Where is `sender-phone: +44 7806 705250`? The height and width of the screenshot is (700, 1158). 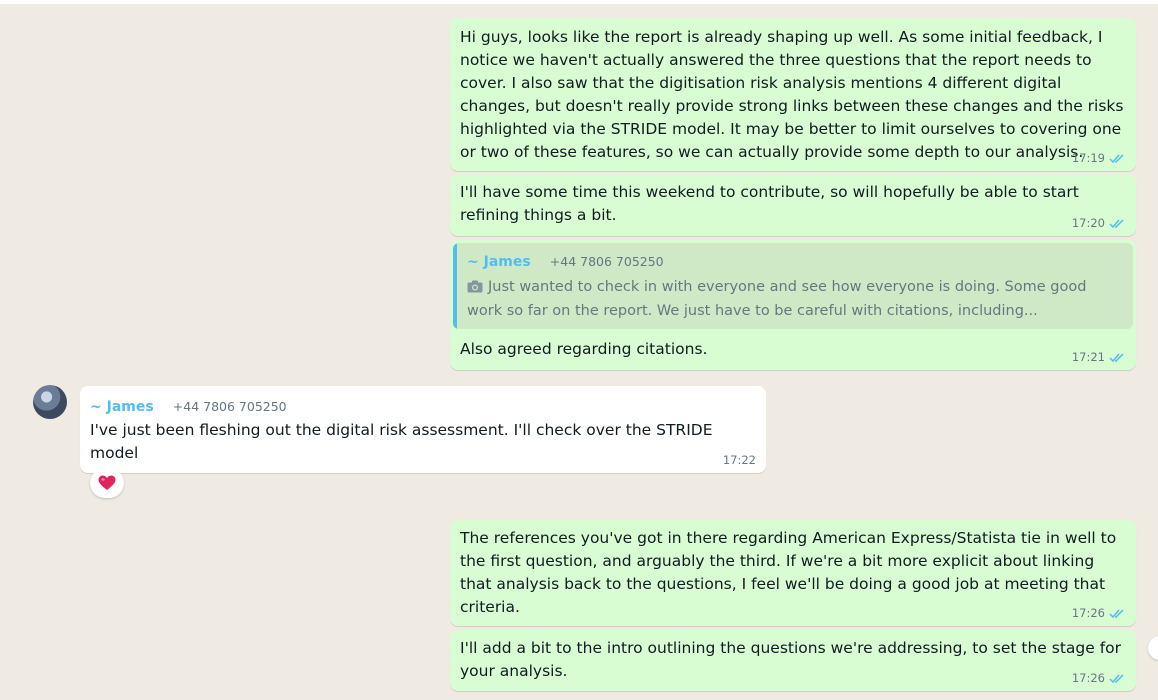 sender-phone: +44 7806 705250 is located at coordinates (229, 406).